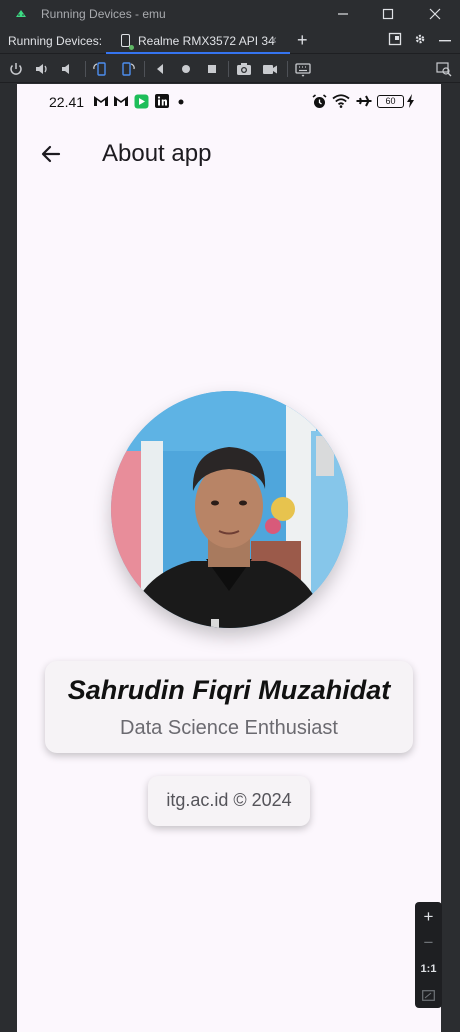 The height and width of the screenshot is (1032, 460). I want to click on zoom-controls: + − 1:1, so click(428, 955).